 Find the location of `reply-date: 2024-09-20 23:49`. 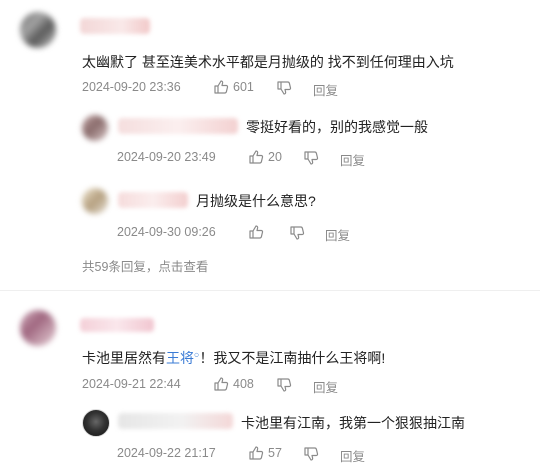

reply-date: 2024-09-20 23:49 is located at coordinates (166, 157).